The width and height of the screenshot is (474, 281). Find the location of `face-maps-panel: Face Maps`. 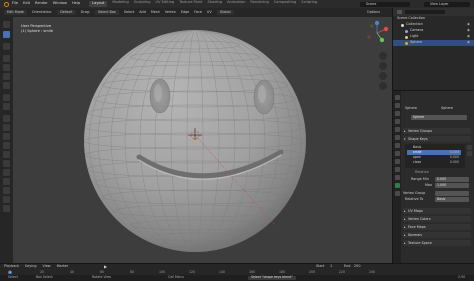

face-maps-panel: Face Maps is located at coordinates (437, 227).